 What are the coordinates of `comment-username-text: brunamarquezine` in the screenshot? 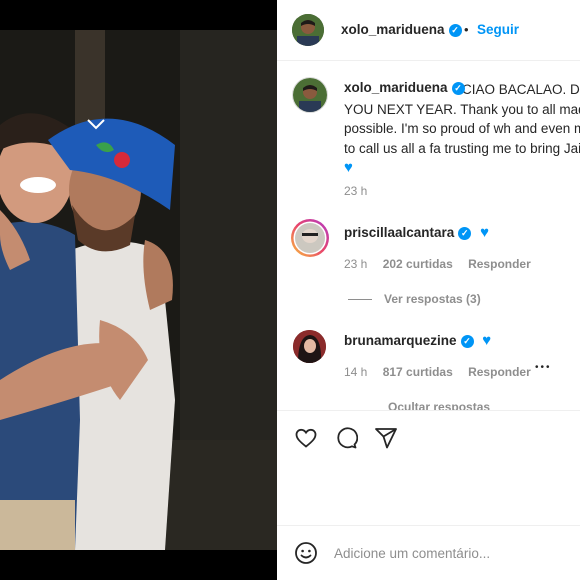 It's located at (400, 340).